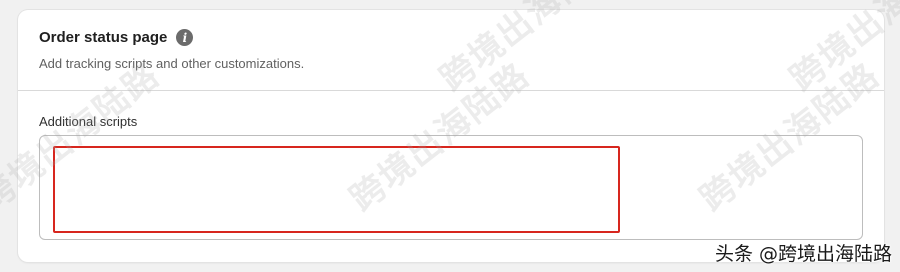 This screenshot has height=272, width=900. What do you see at coordinates (451, 90) in the screenshot?
I see `divider` at bounding box center [451, 90].